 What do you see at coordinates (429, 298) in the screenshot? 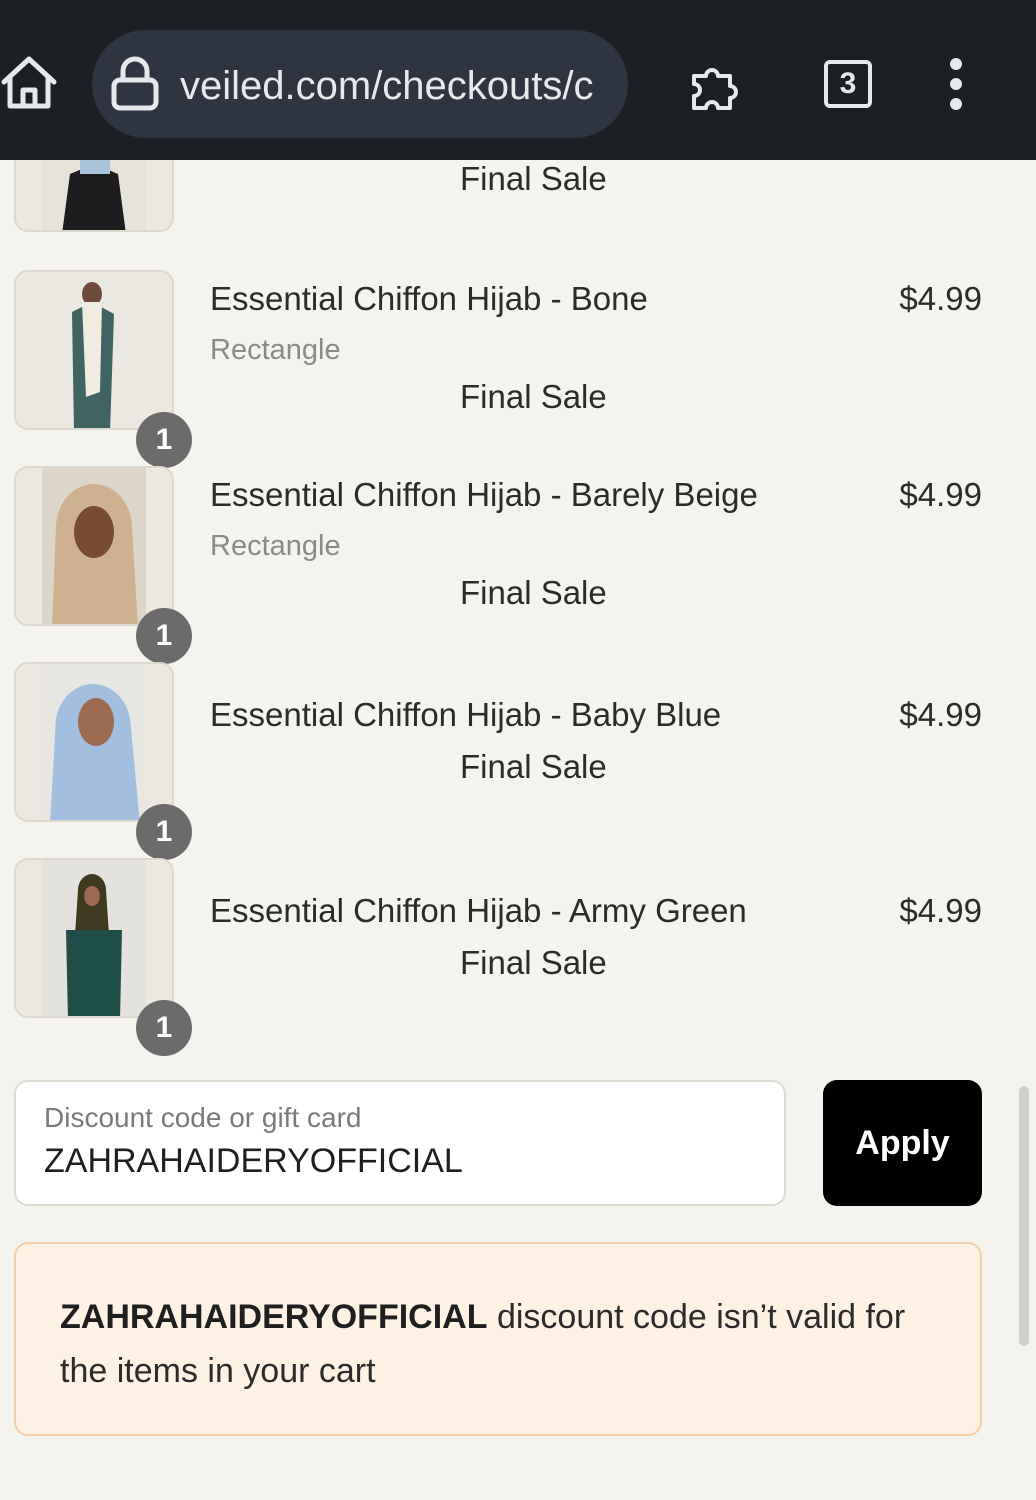
I see `product-name: Essential Chiffon Hijab - Bone` at bounding box center [429, 298].